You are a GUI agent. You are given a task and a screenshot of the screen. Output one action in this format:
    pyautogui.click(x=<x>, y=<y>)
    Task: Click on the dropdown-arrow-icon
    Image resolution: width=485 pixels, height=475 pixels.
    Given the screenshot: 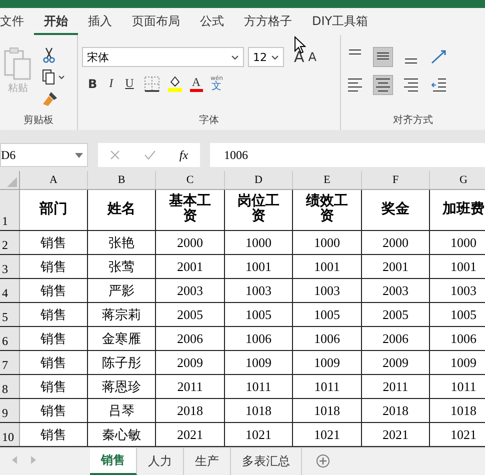 What is the action you would take?
    pyautogui.click(x=79, y=155)
    